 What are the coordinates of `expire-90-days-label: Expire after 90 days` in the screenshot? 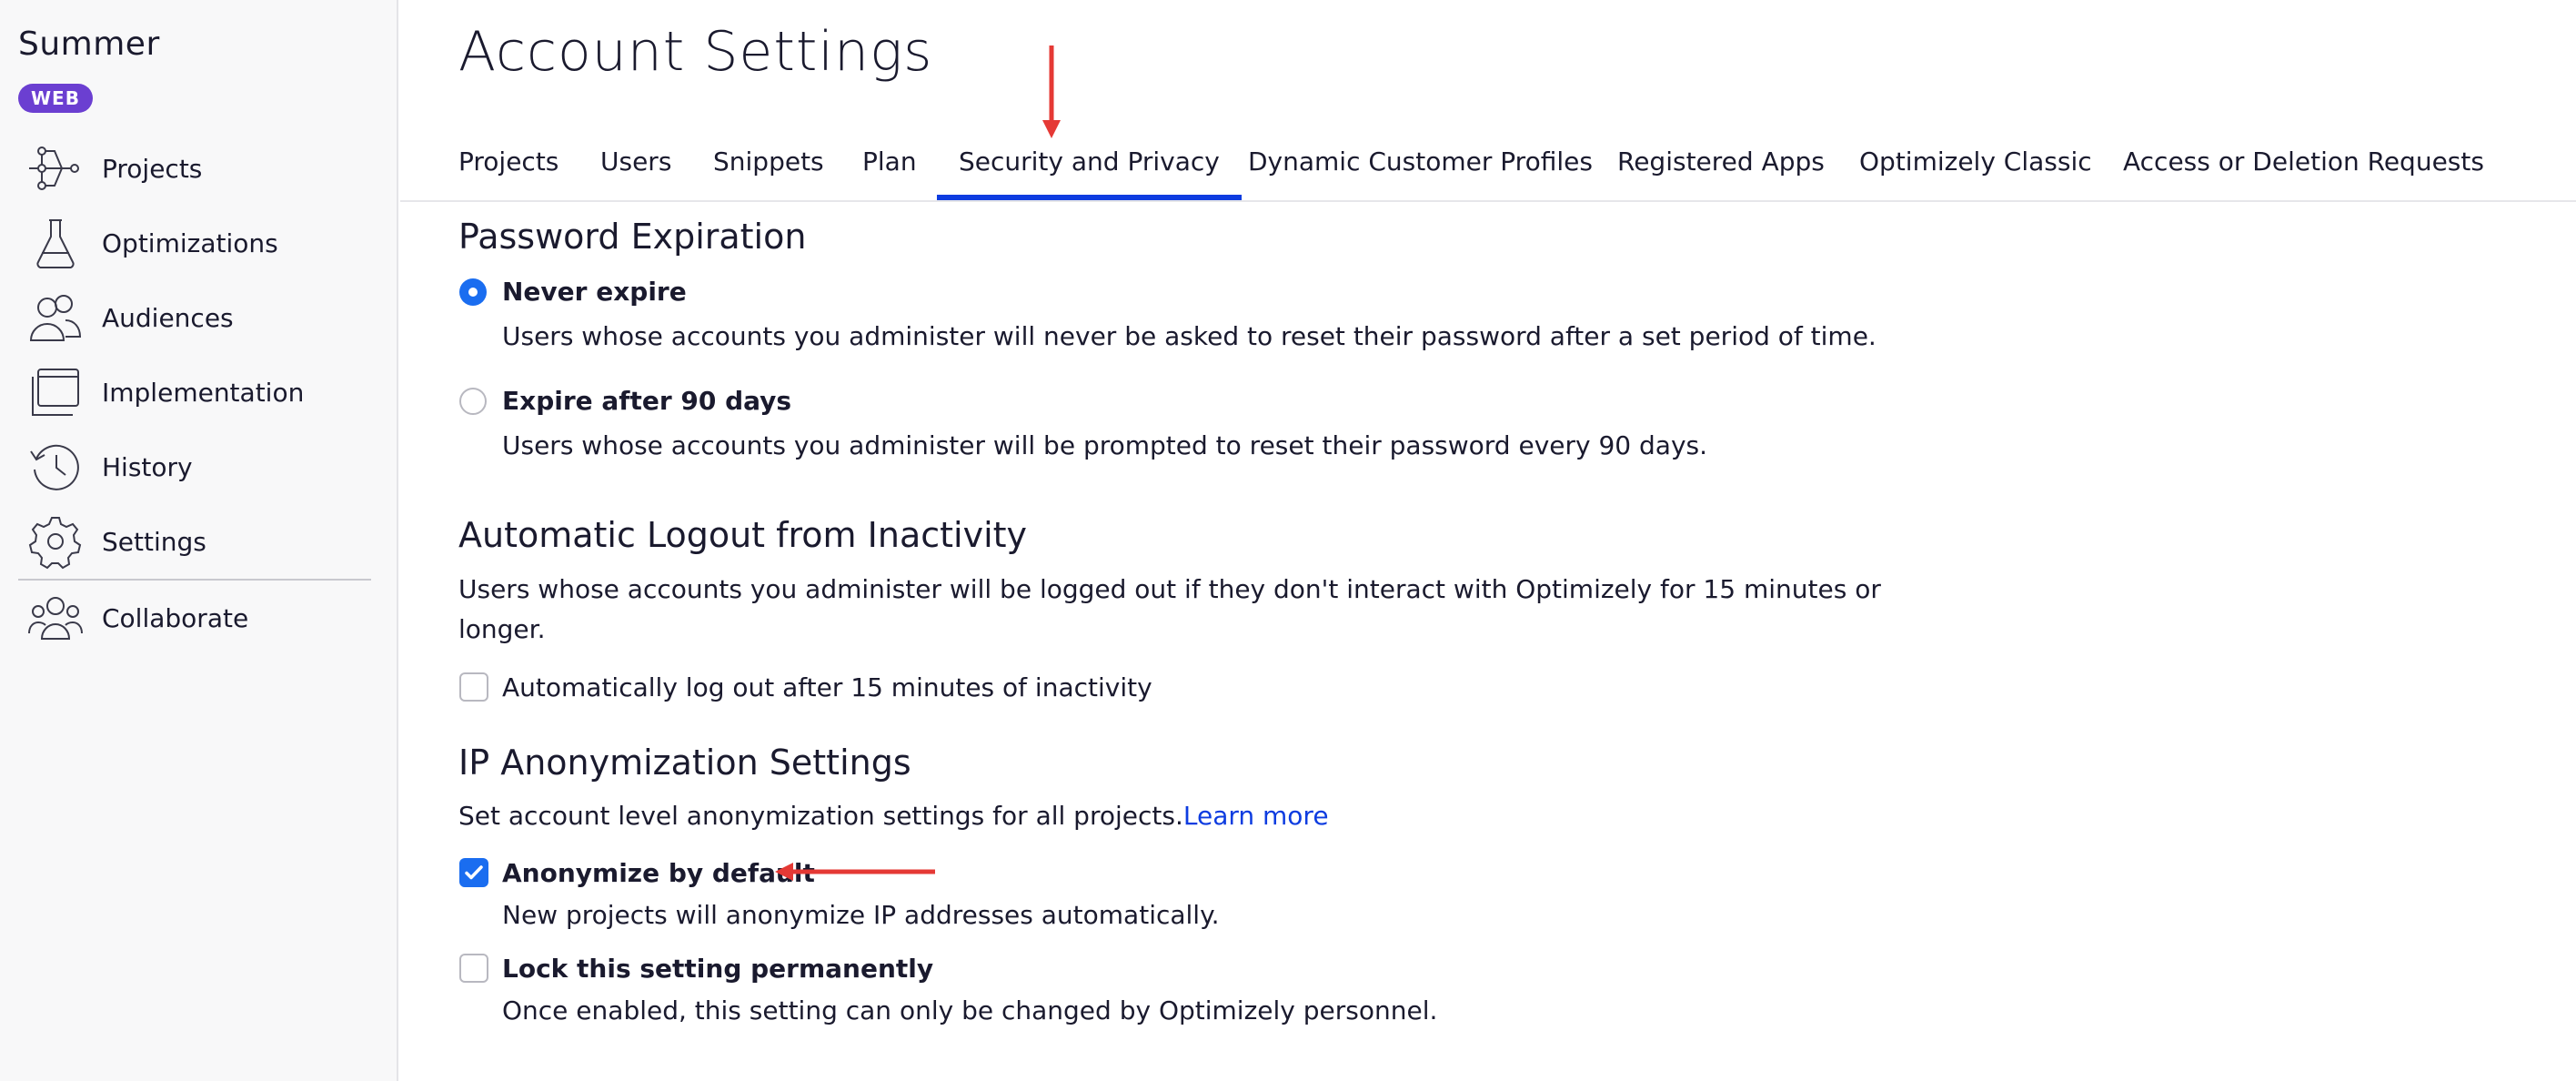 It's located at (646, 401).